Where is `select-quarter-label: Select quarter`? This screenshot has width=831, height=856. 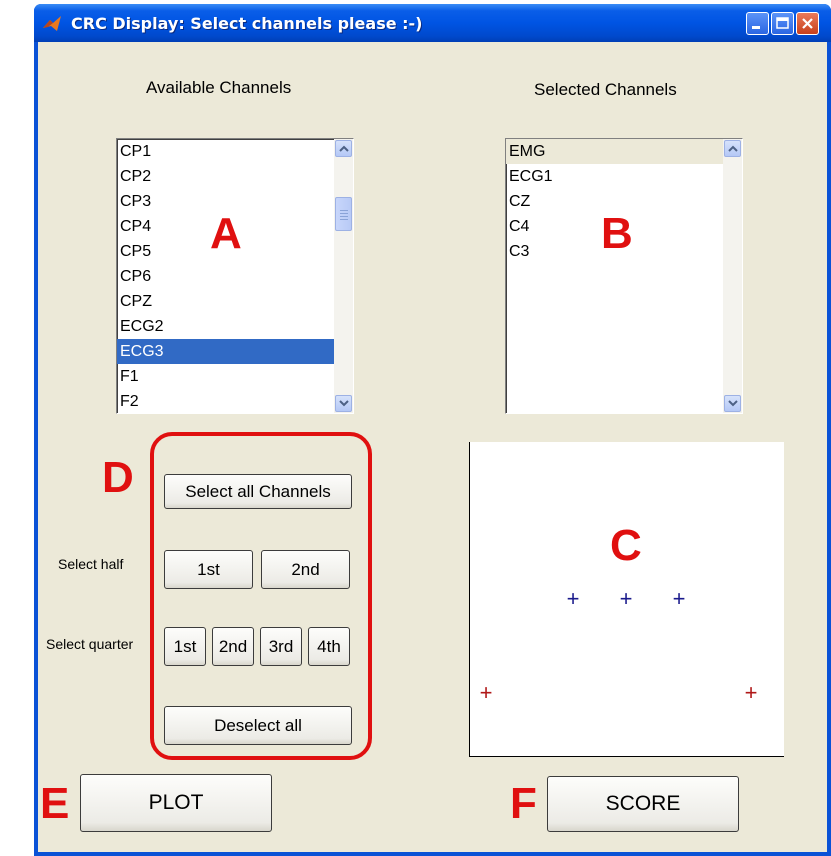 select-quarter-label: Select quarter is located at coordinates (90, 644).